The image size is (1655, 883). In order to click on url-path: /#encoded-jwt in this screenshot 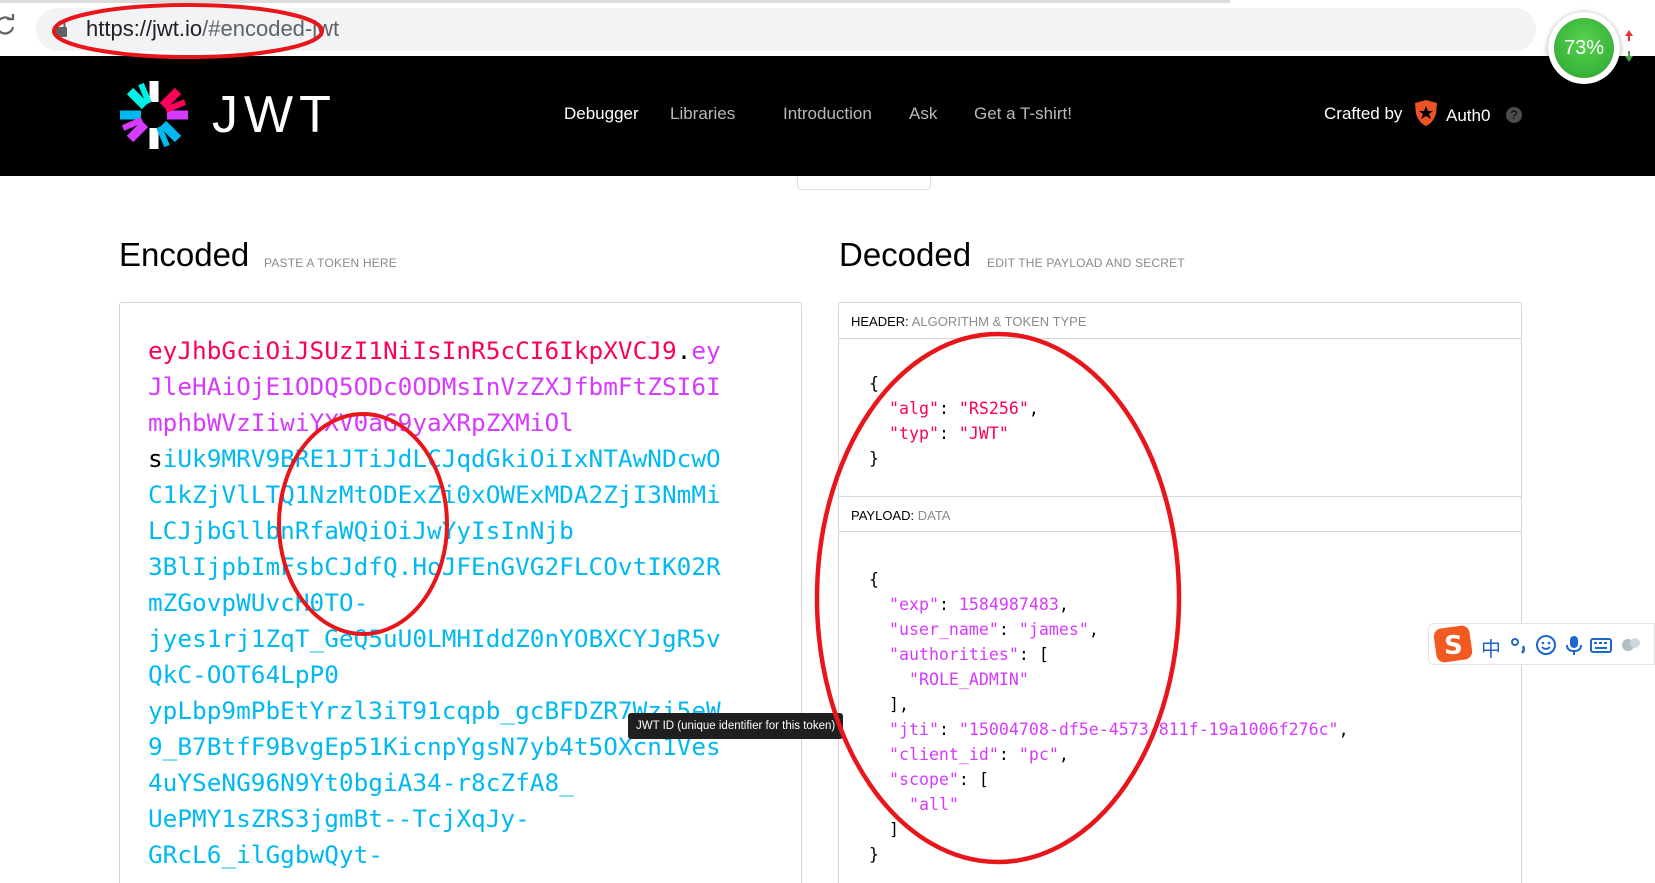, I will do `click(271, 28)`.